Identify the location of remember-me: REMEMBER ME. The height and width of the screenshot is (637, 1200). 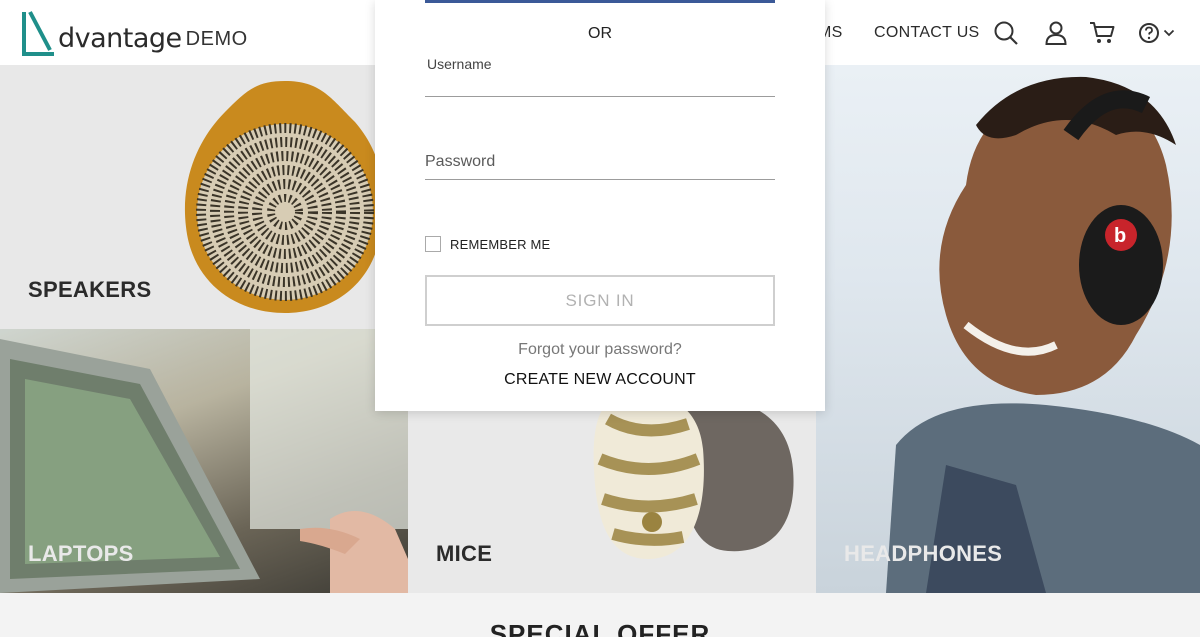
(487, 244).